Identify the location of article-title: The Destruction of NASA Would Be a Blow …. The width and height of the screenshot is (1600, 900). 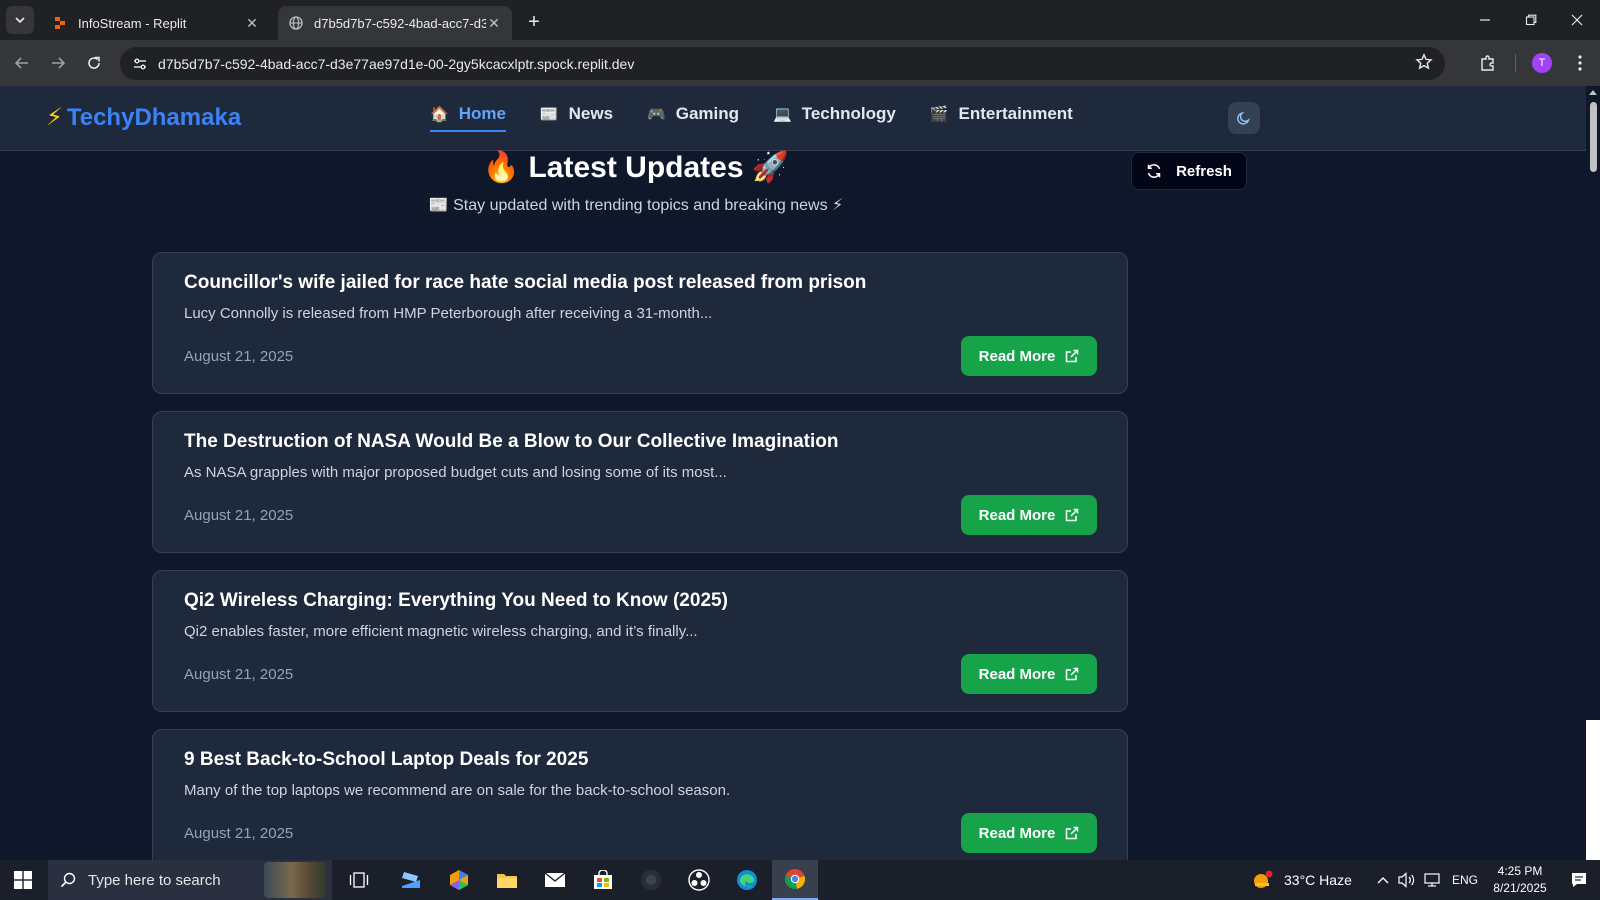
(511, 442).